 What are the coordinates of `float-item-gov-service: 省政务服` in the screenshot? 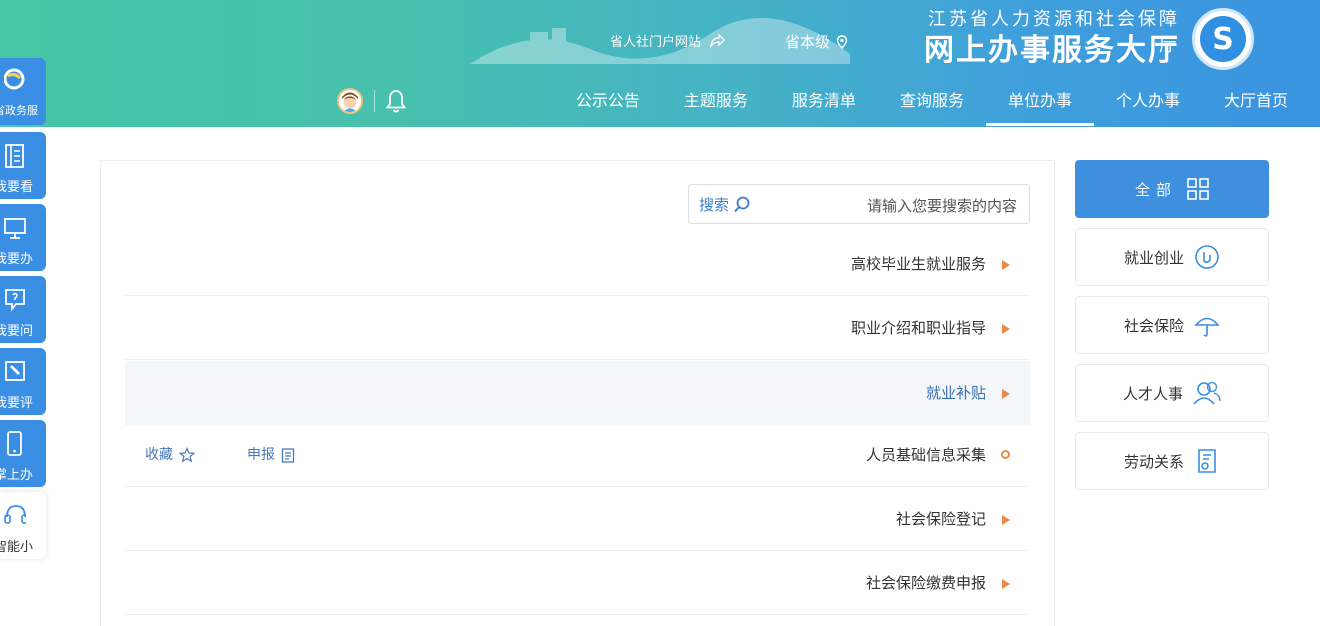 It's located at (23, 91).